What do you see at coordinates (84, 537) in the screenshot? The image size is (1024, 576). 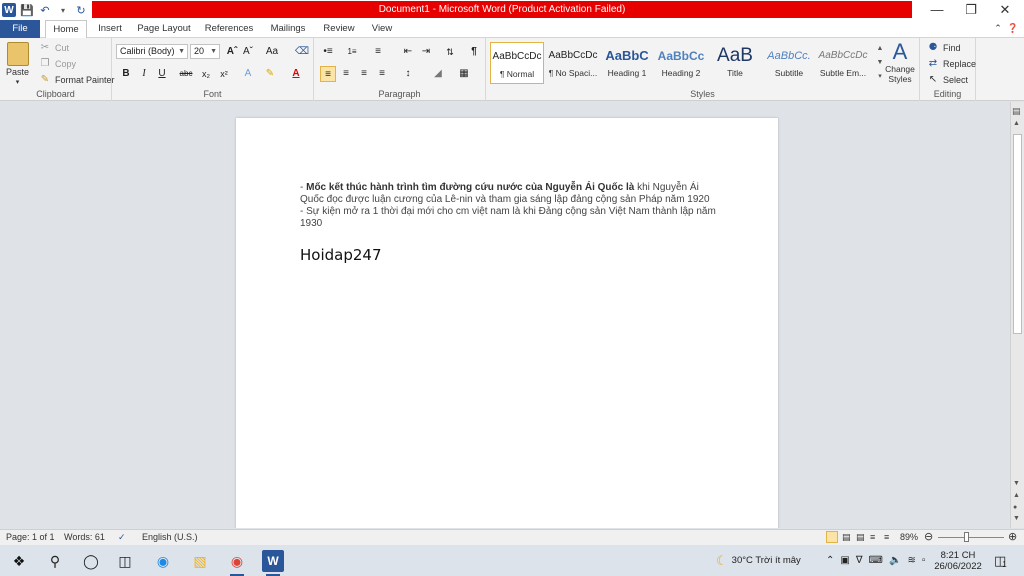 I see `word-count: Words: 61` at bounding box center [84, 537].